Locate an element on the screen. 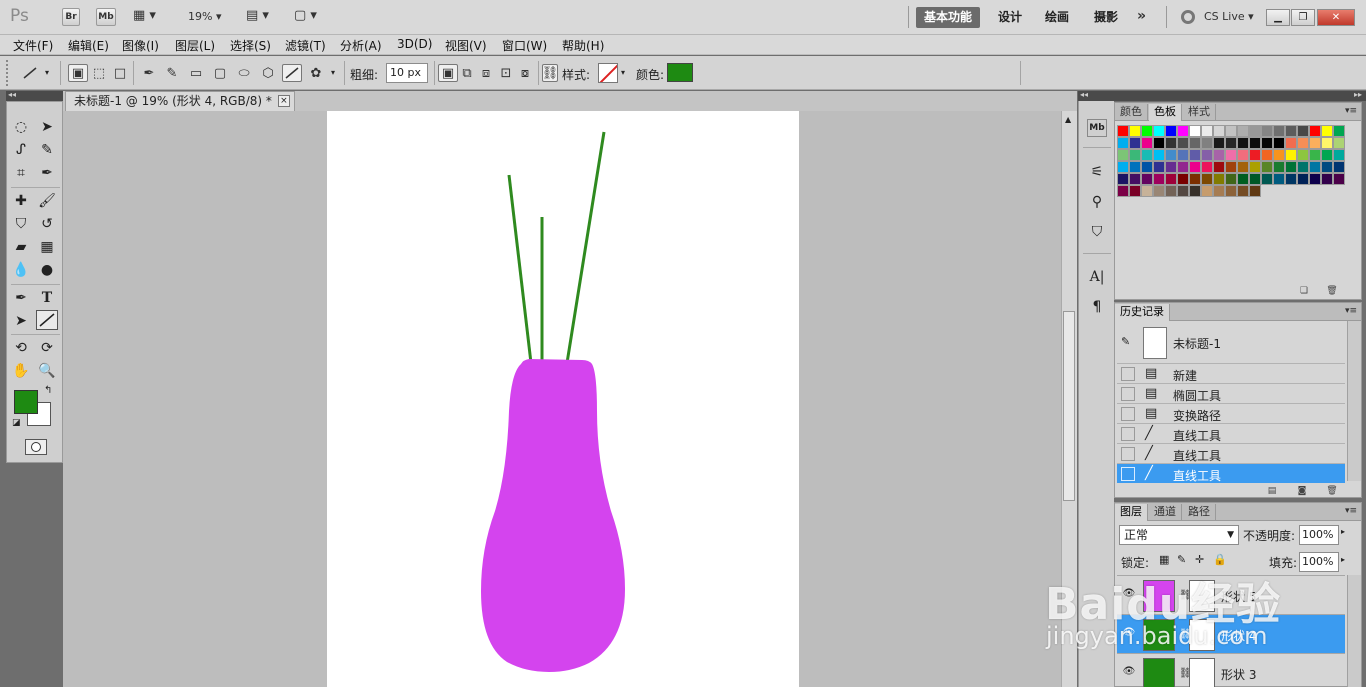 The image size is (1366, 687). menu-image: 图像(I) is located at coordinates (140, 45).